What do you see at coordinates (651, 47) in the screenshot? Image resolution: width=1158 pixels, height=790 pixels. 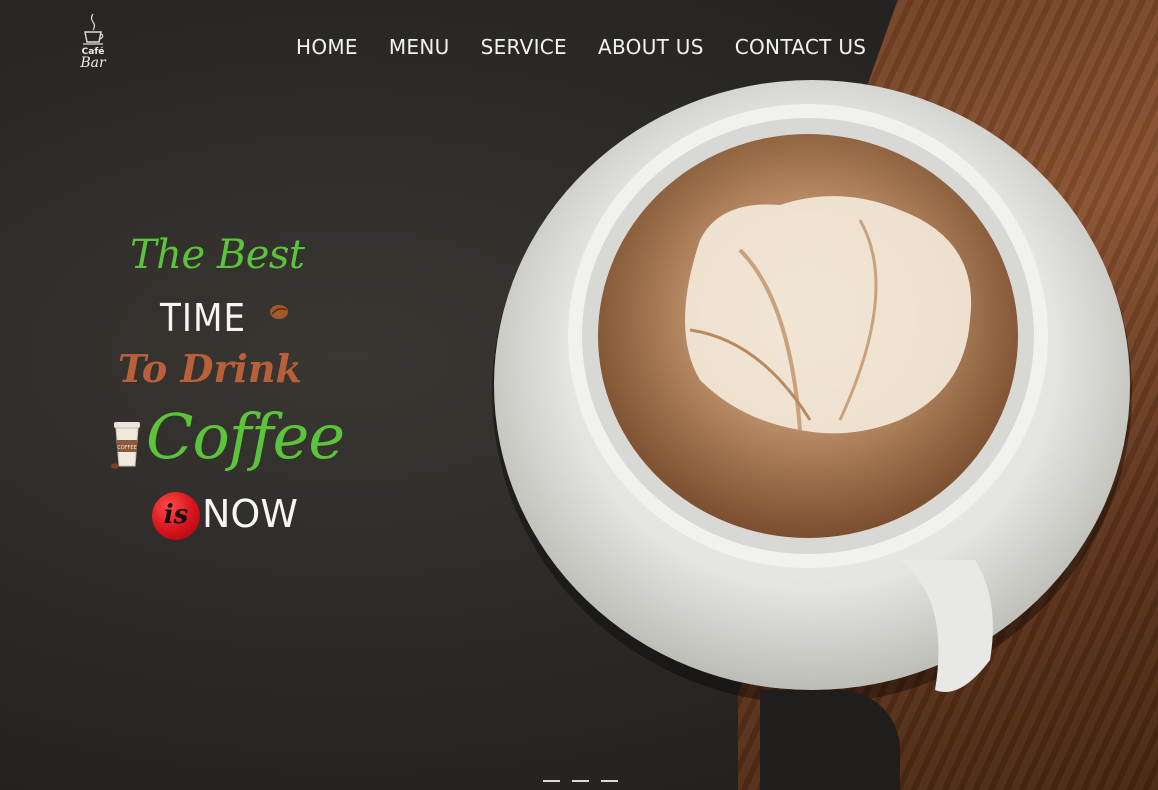 I see `nav-about-us: ABOUT US` at bounding box center [651, 47].